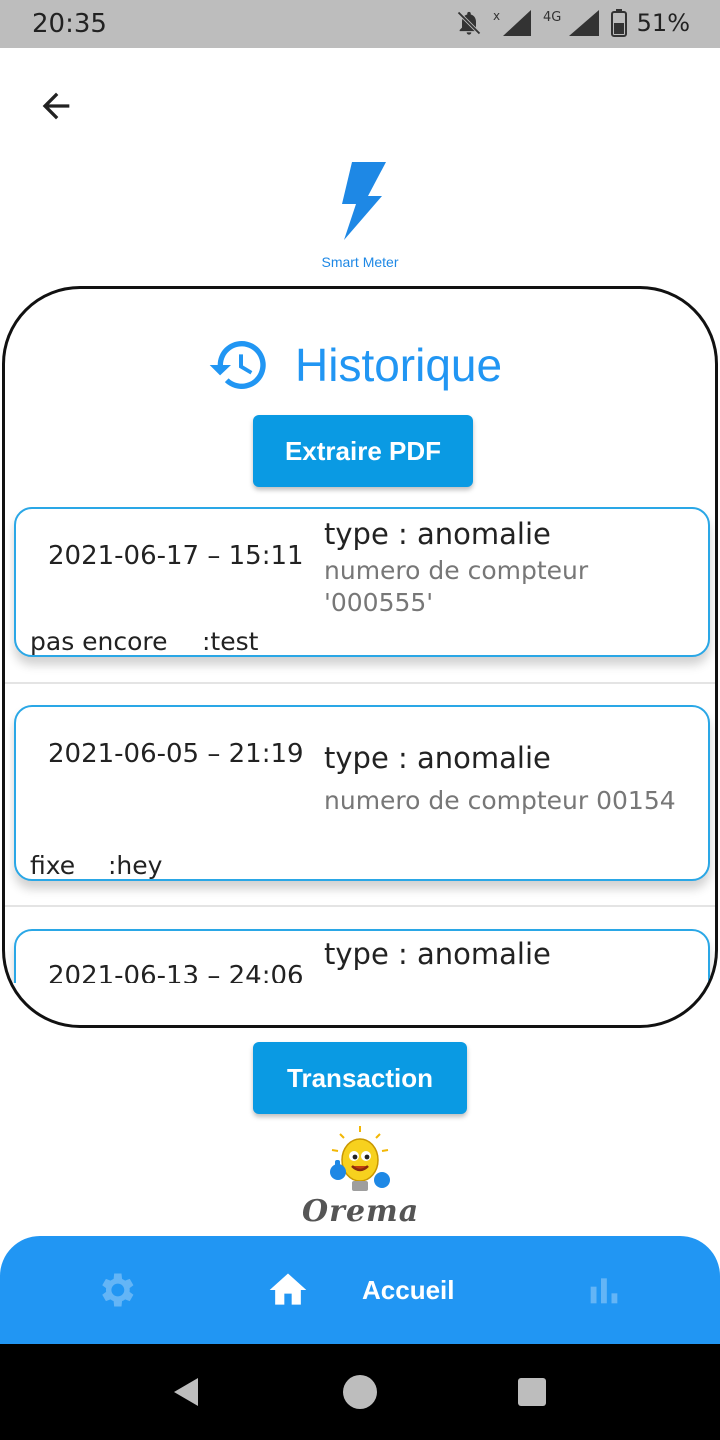 This screenshot has height=1440, width=720. Describe the element at coordinates (237, 364) in the screenshot. I see `history-icon` at that location.